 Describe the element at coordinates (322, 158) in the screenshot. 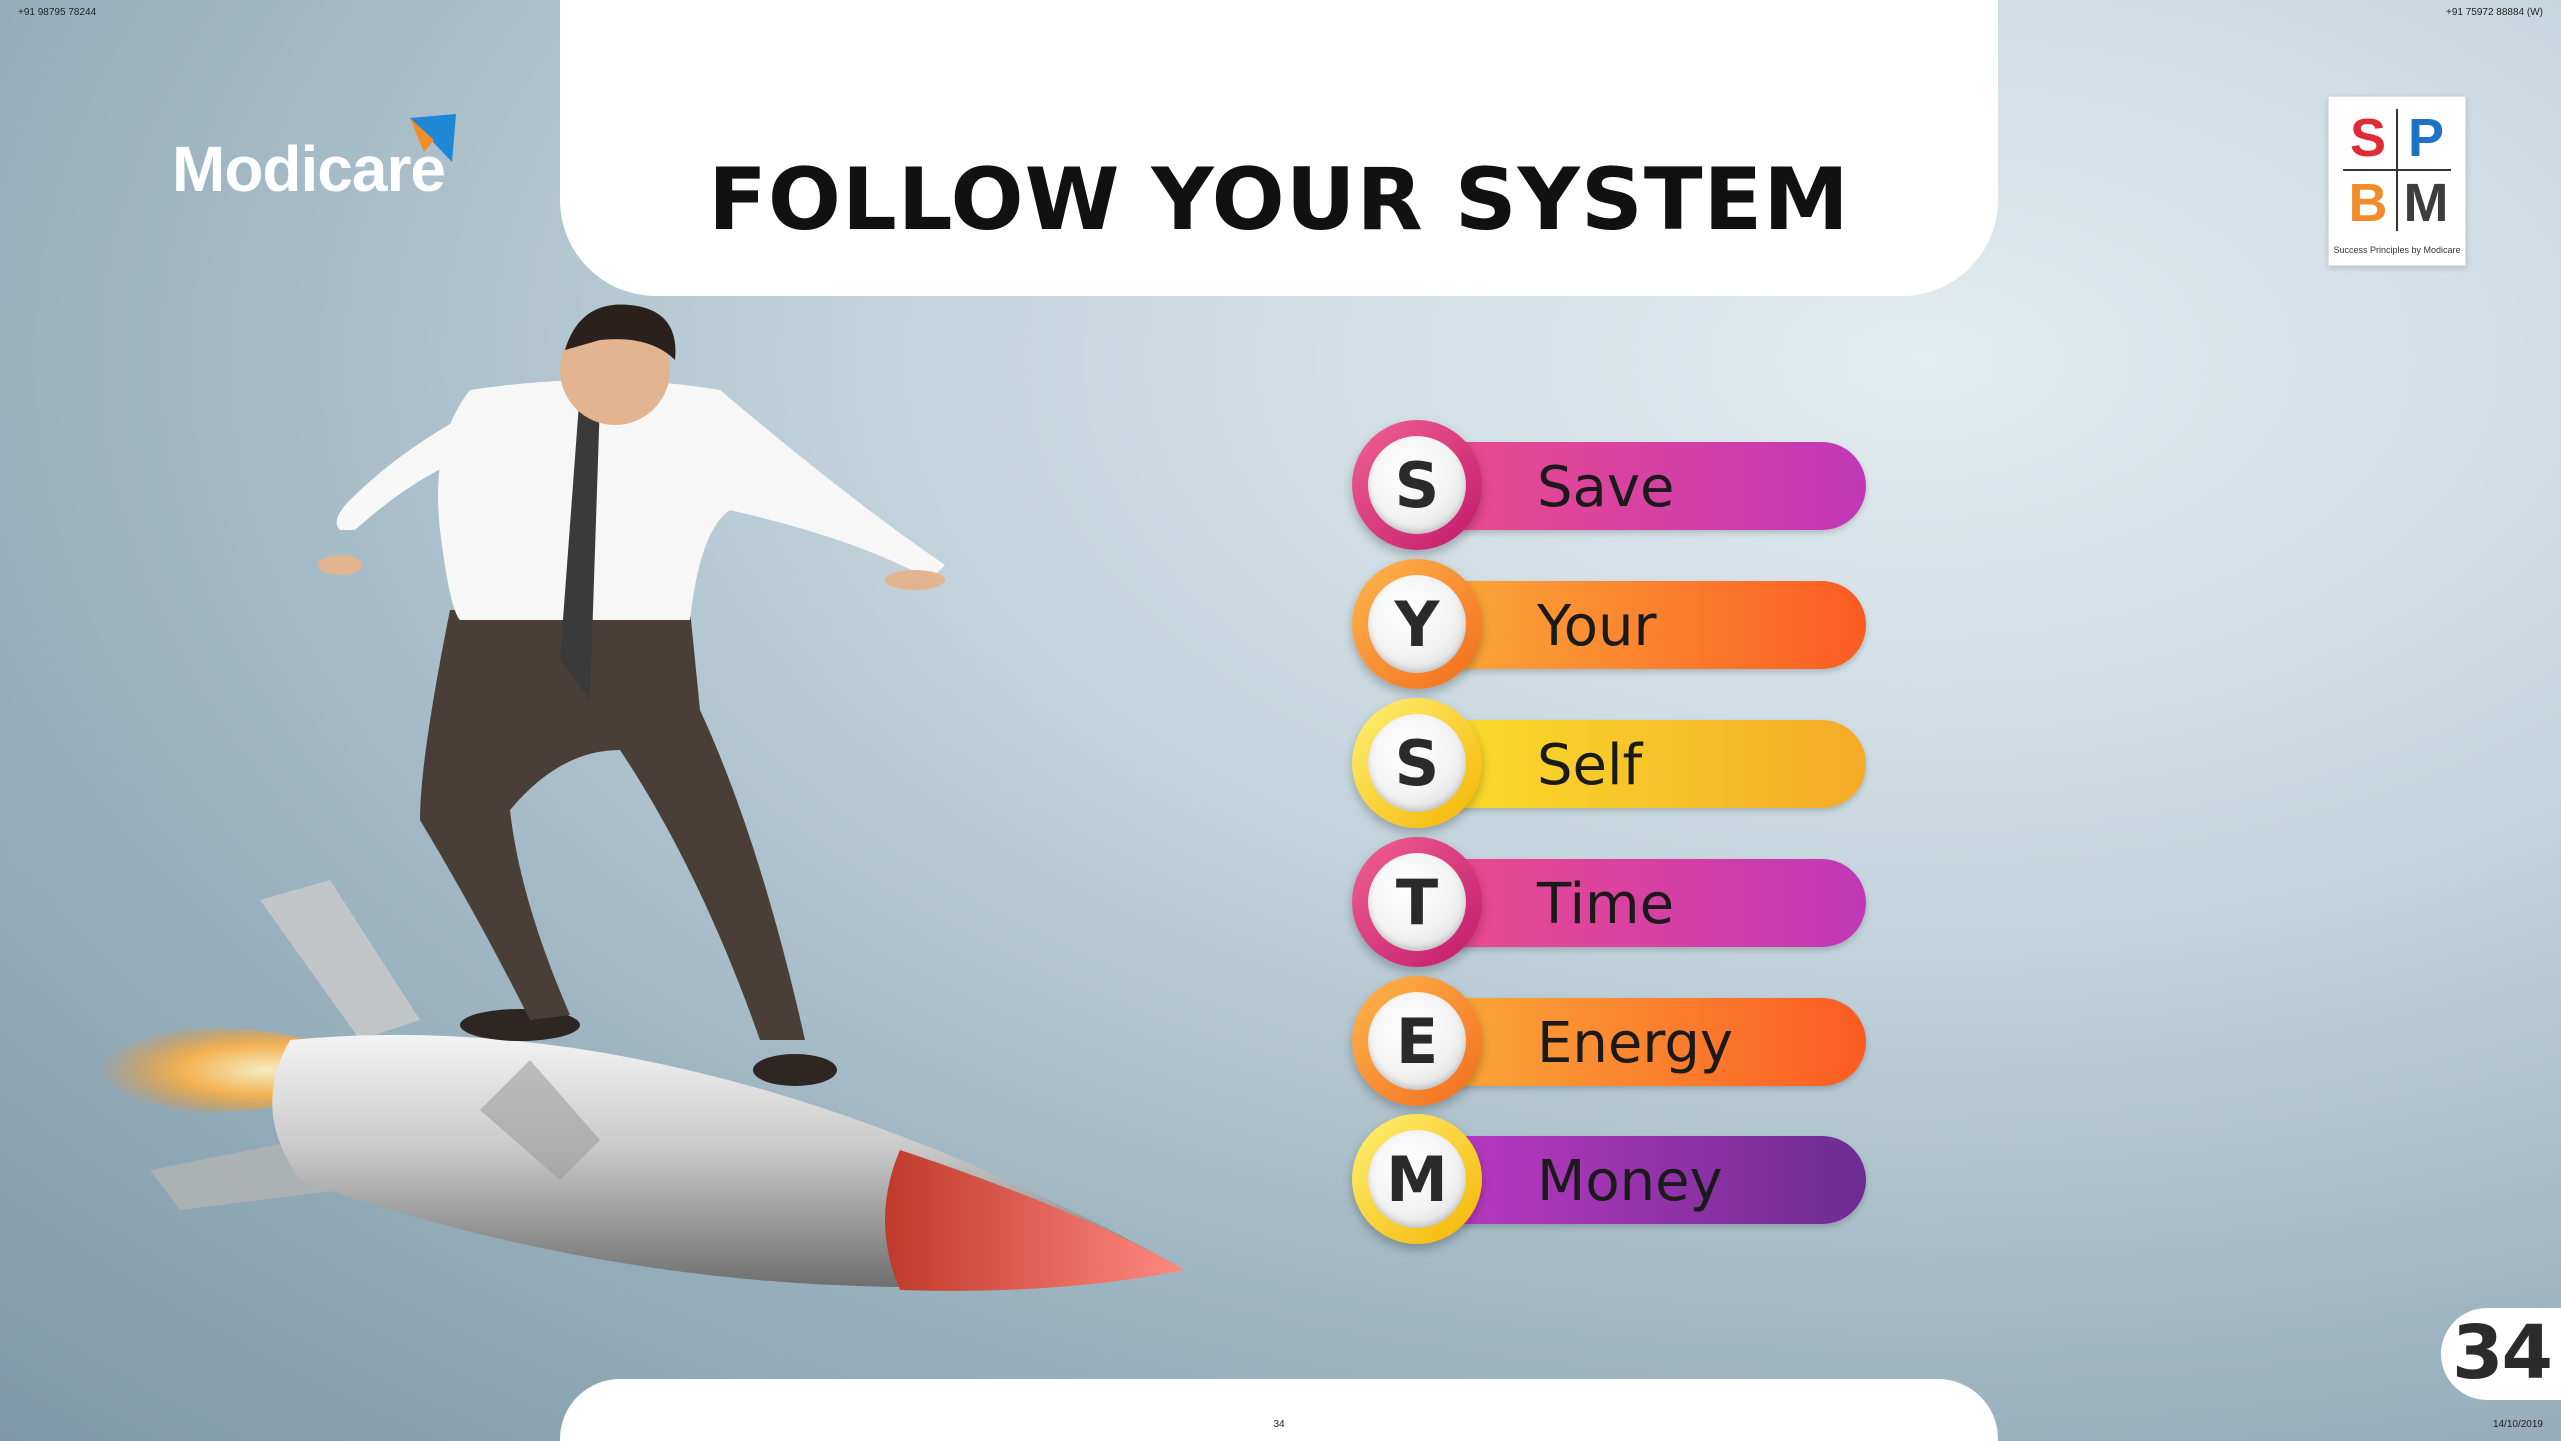

I see `modicare-logo: Modicare` at that location.